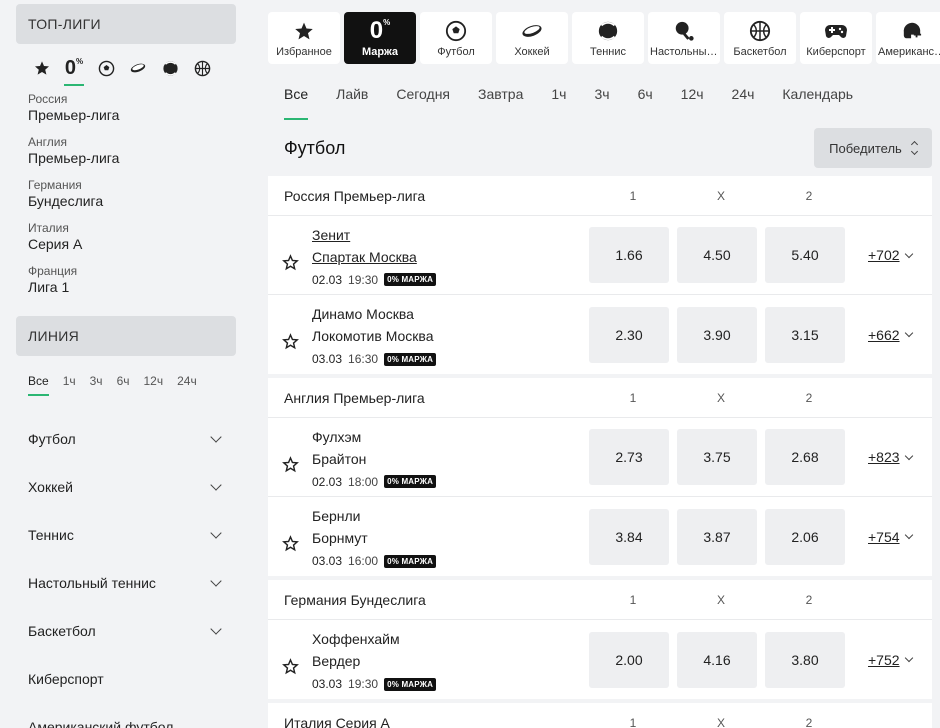 The image size is (940, 728). Describe the element at coordinates (380, 38) in the screenshot. I see `sport-tab: 0% Маржа` at that location.